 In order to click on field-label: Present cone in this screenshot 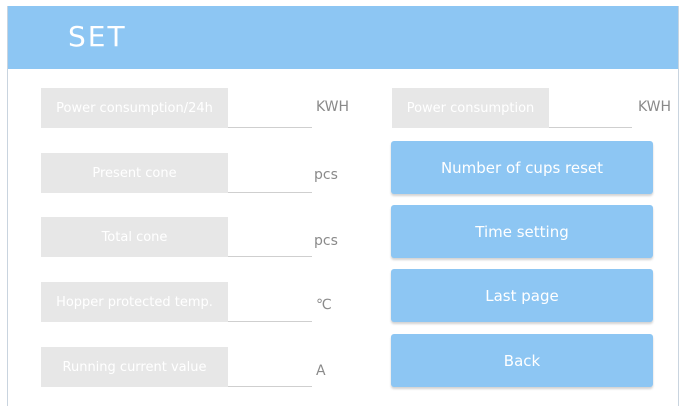, I will do `click(134, 173)`.